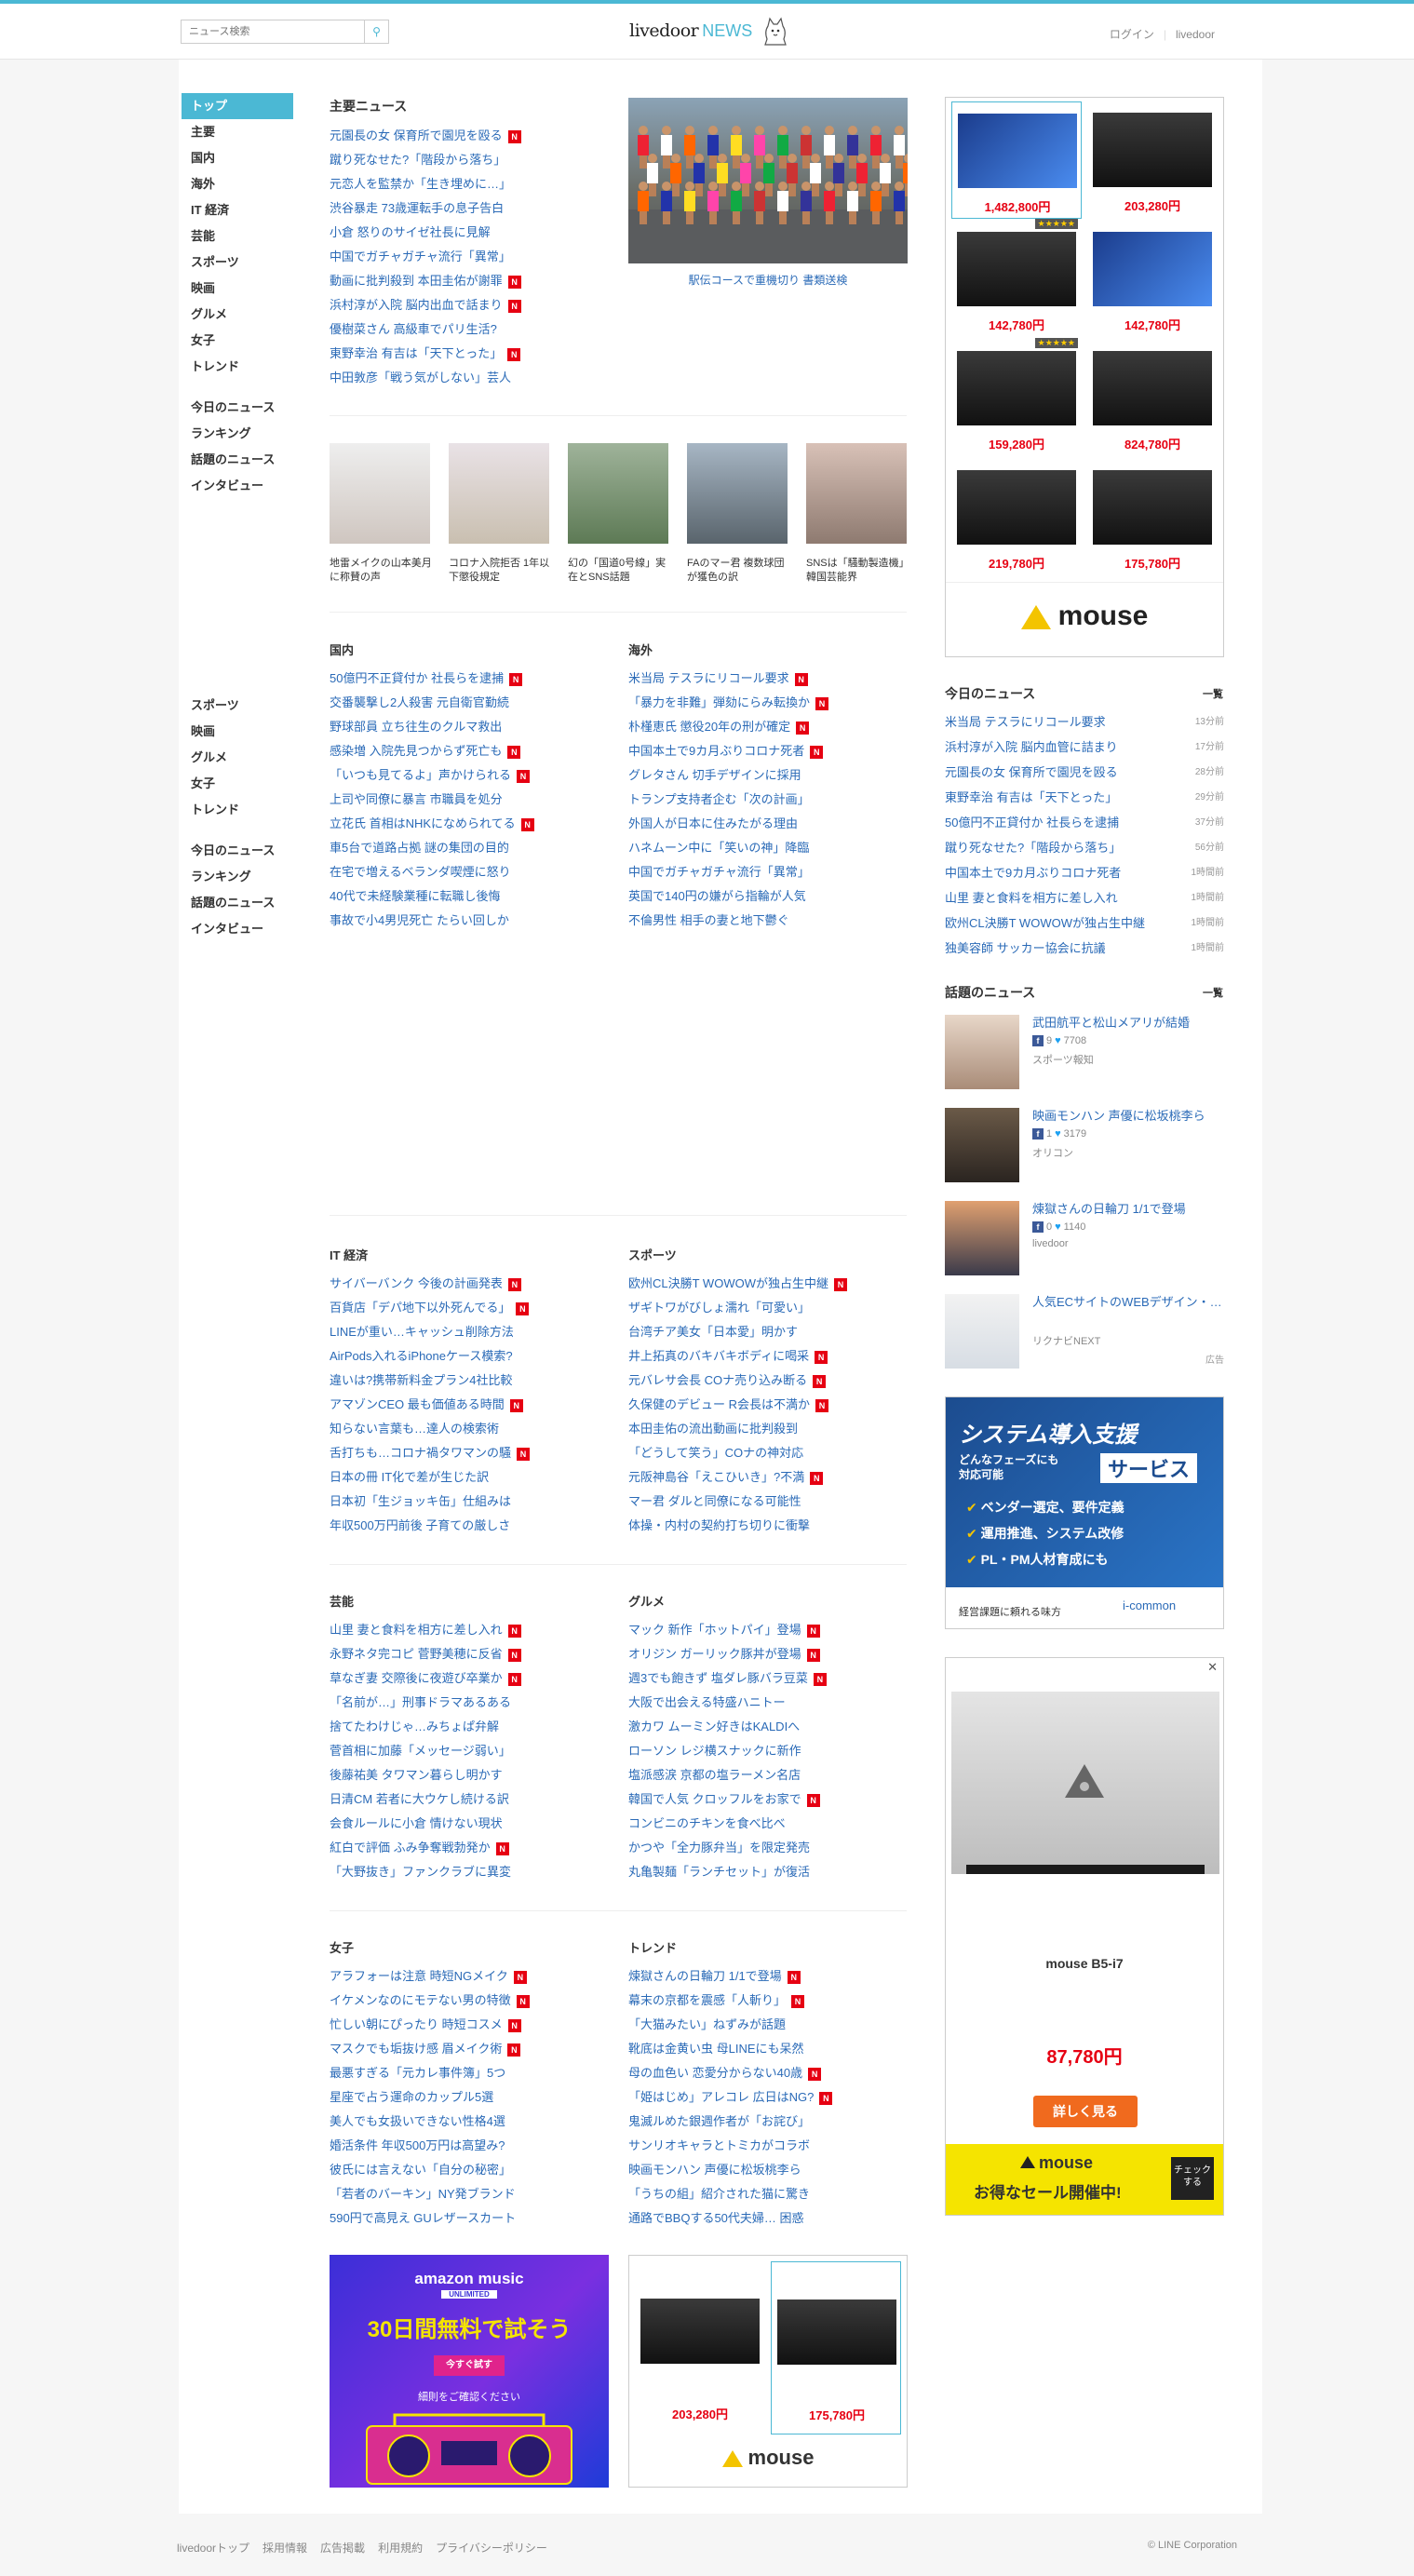 The height and width of the screenshot is (2576, 1414). What do you see at coordinates (718, 848) in the screenshot?
I see `news-link: ハネムーン中に「笑いの神」降臨` at bounding box center [718, 848].